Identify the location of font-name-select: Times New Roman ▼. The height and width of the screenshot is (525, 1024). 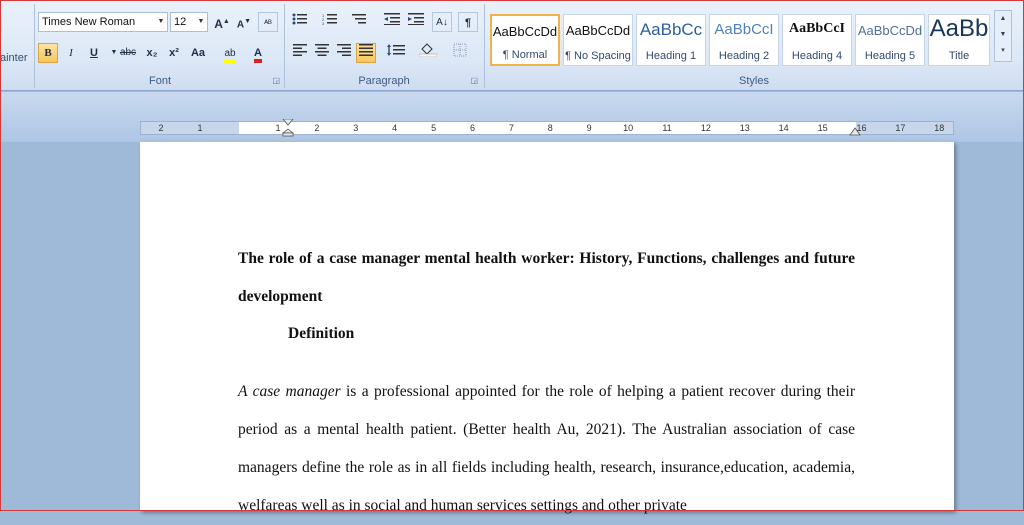
(103, 22).